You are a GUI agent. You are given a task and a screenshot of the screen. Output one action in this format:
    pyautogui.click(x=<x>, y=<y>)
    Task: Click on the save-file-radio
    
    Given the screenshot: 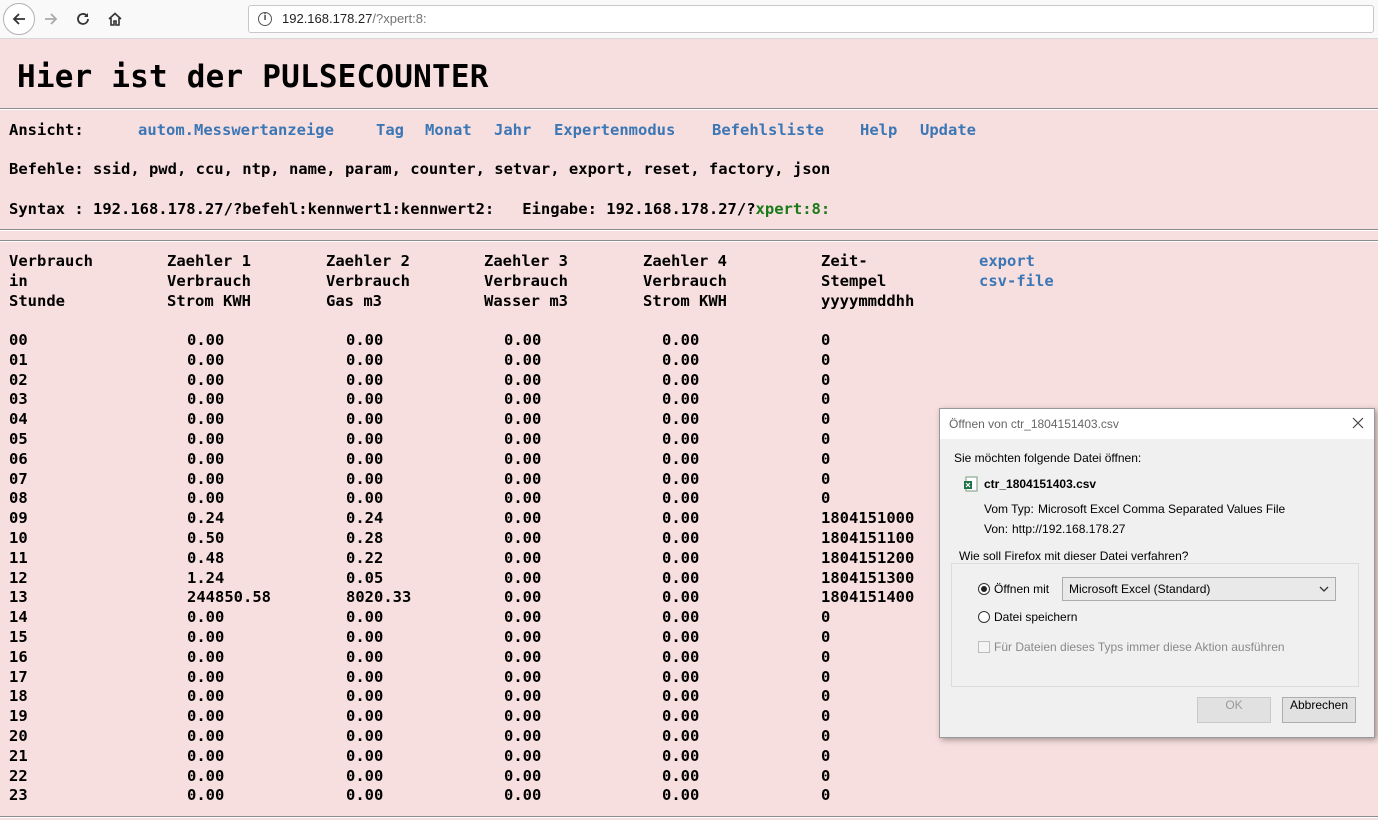 What is the action you would take?
    pyautogui.click(x=984, y=617)
    